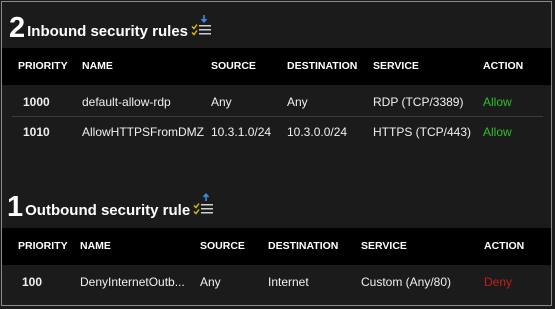  Describe the element at coordinates (32, 282) in the screenshot. I see `rule-priority: 100` at that location.